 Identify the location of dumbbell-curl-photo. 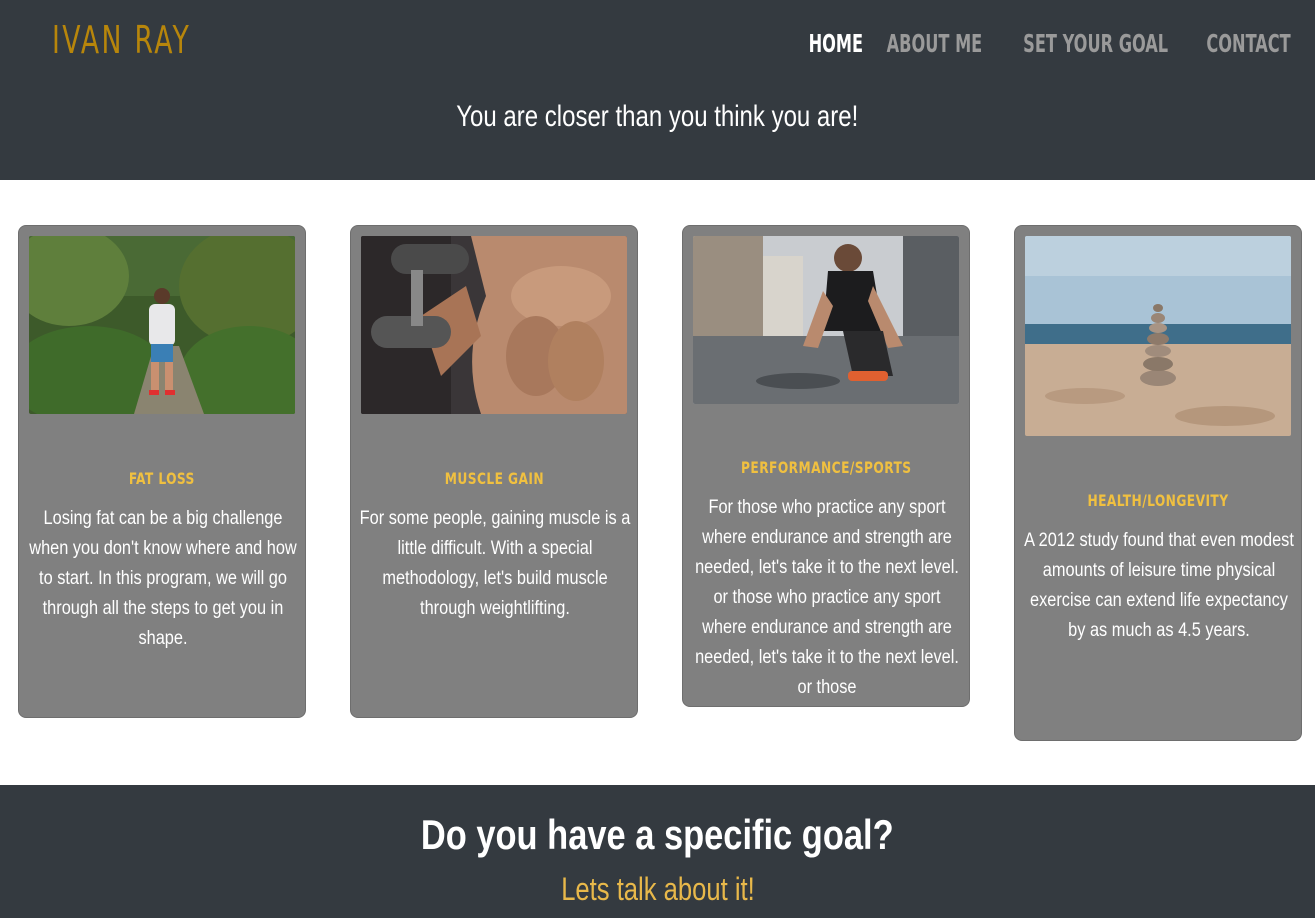
(494, 325).